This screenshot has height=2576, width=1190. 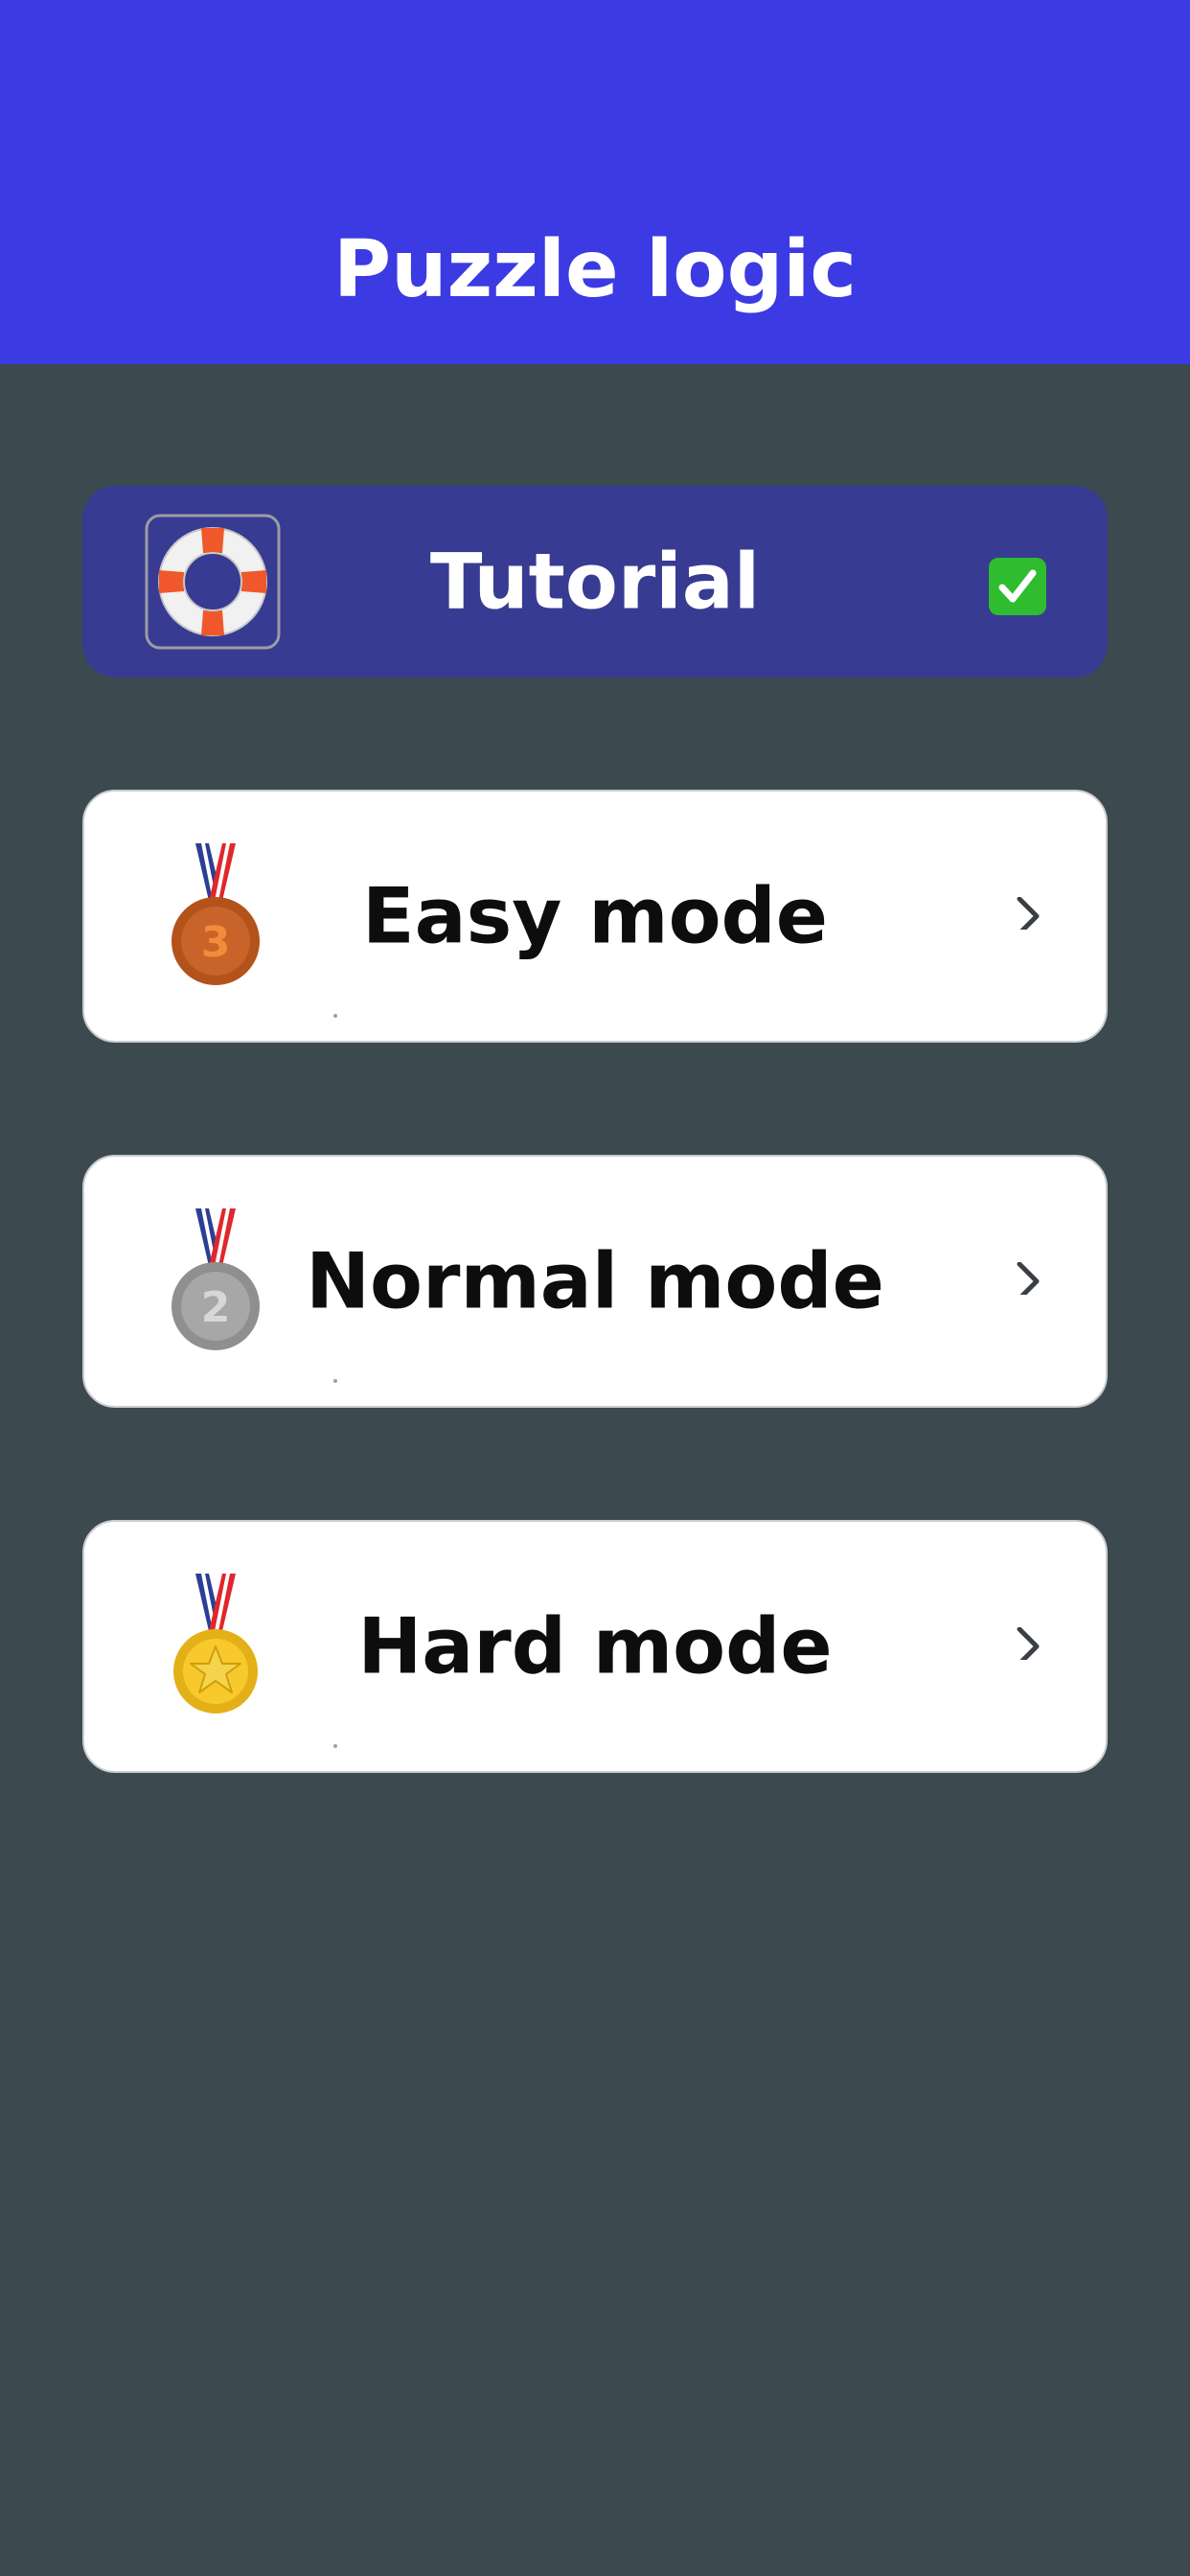 I want to click on easy-mode-button: 3 Easy mode, so click(x=595, y=916).